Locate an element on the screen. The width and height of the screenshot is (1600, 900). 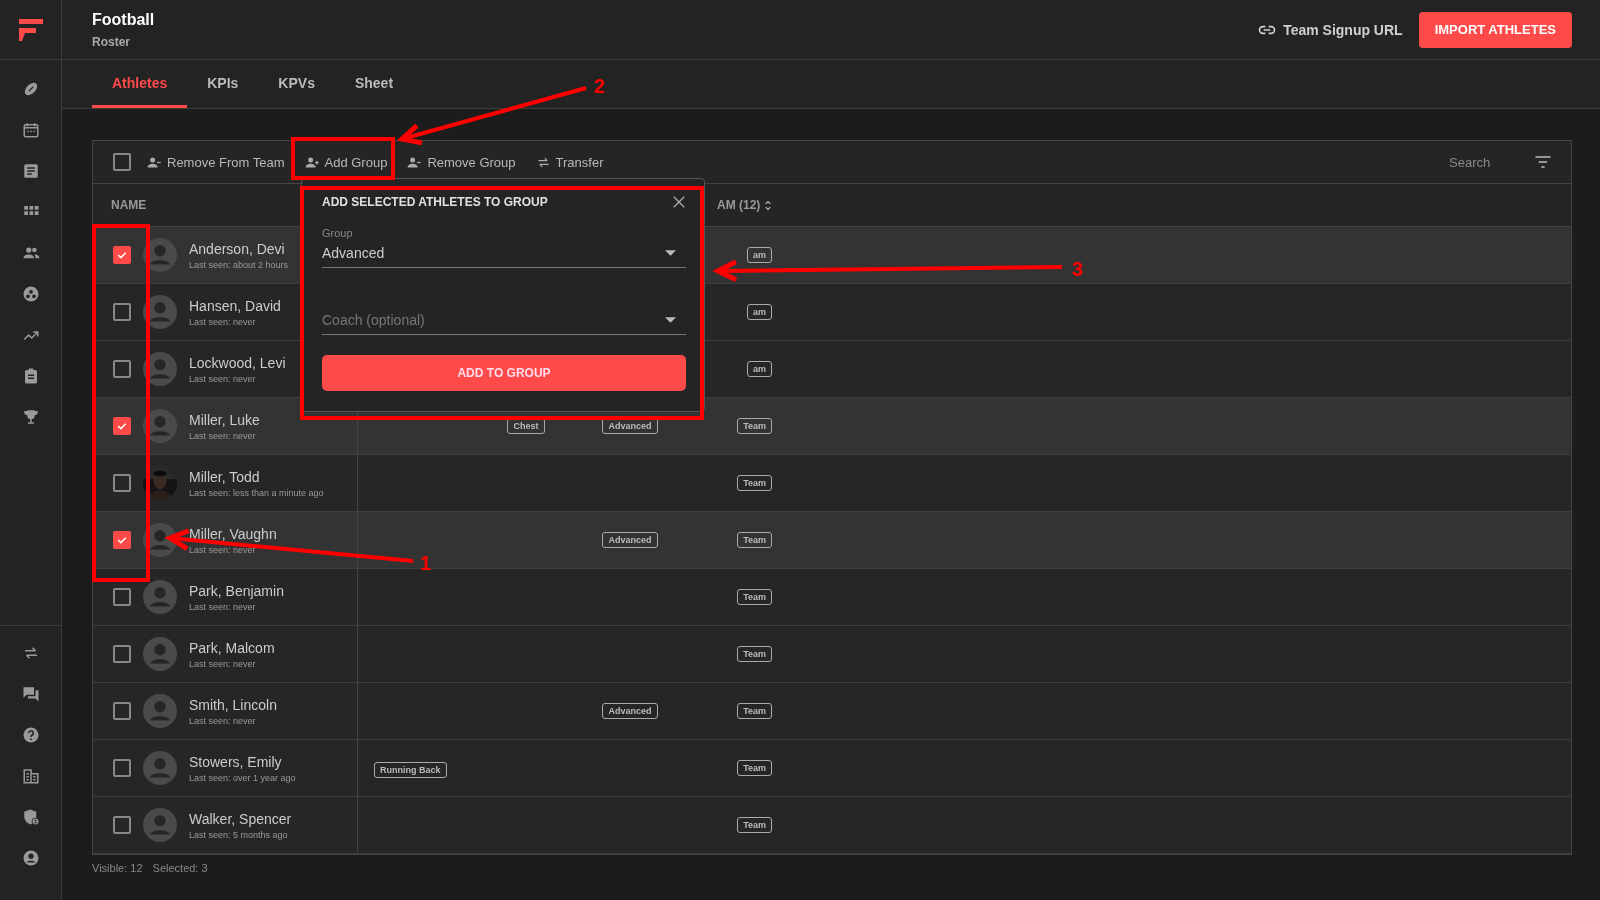
column-header: AM (12) is located at coordinates (739, 205).